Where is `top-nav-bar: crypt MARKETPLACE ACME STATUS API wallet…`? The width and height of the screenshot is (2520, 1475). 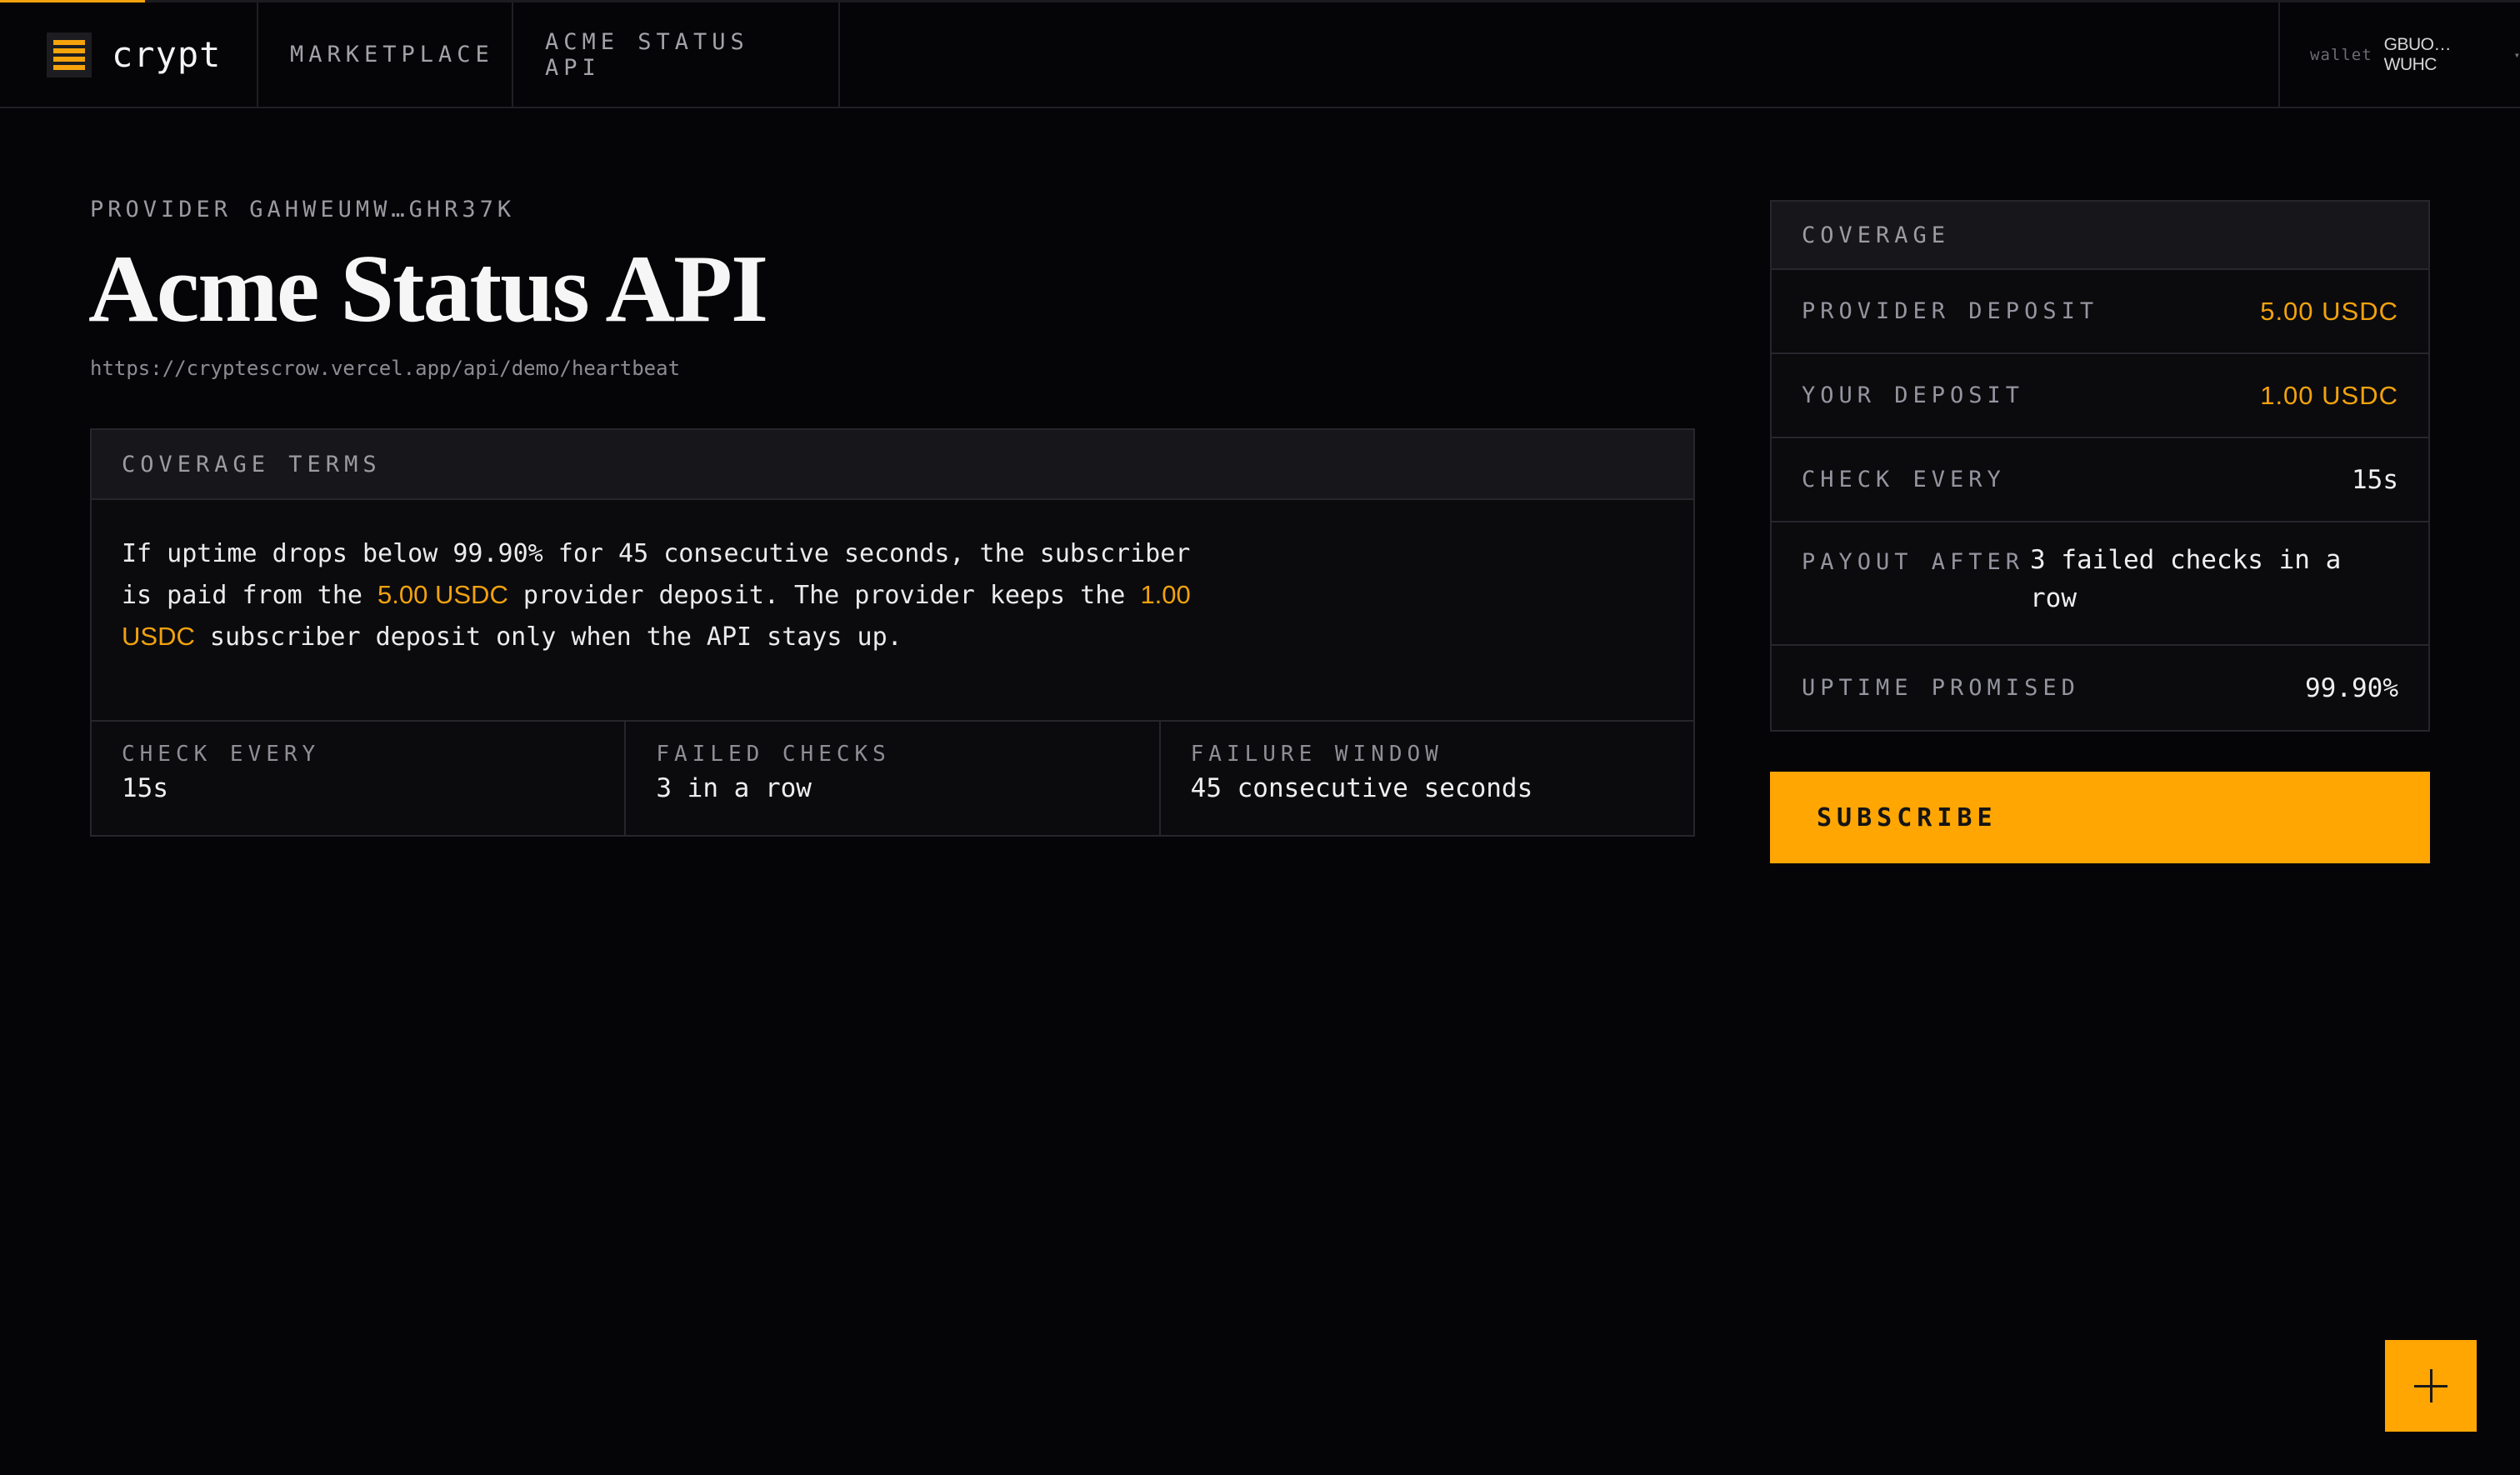
top-nav-bar: crypt MARKETPLACE ACME STATUS API wallet… is located at coordinates (1260, 55).